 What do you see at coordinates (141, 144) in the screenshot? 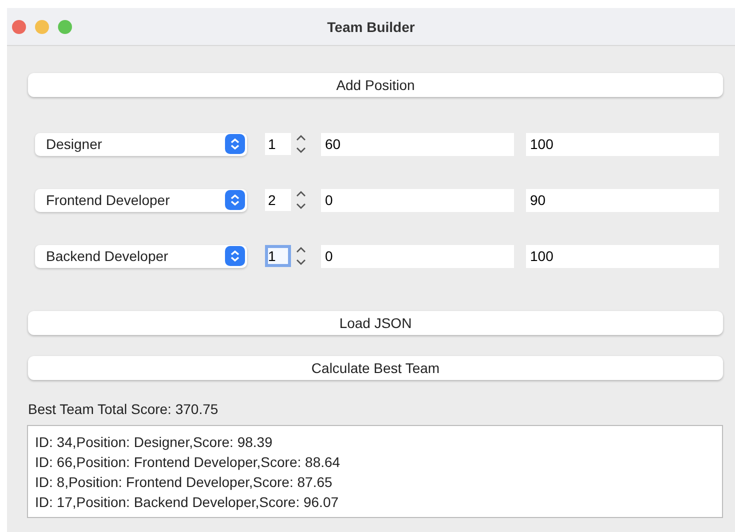
I see `position-dropdown: Designer` at bounding box center [141, 144].